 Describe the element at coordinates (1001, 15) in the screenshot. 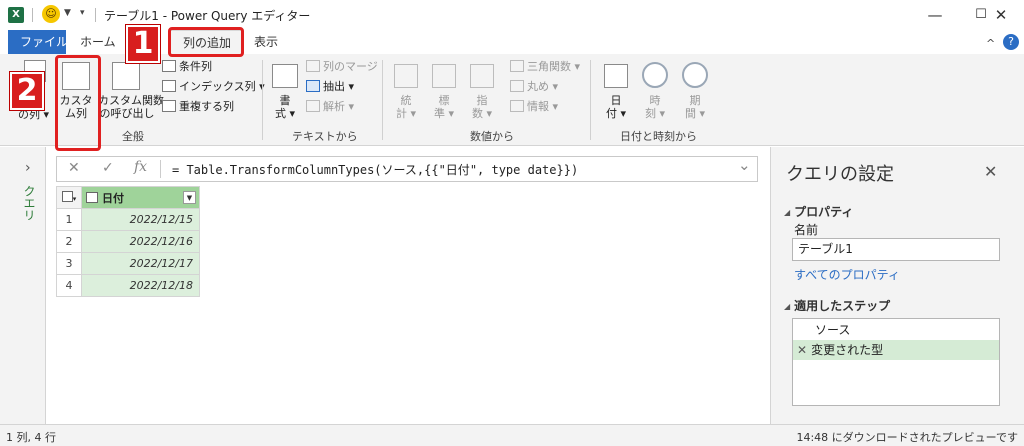

I see `close-button: ✕` at that location.